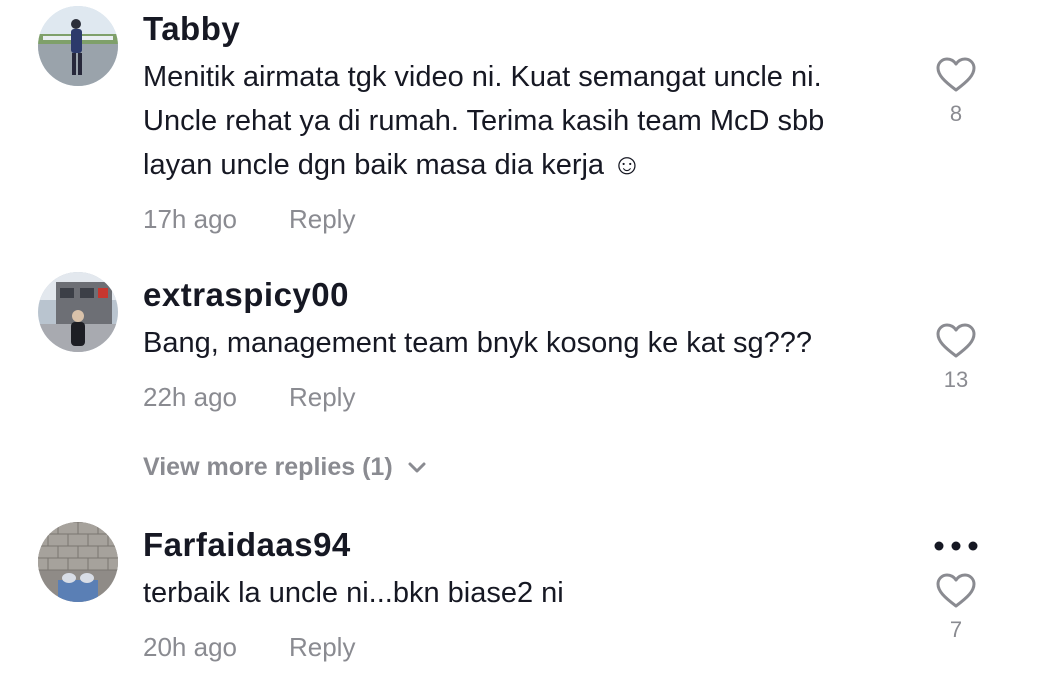 This screenshot has height=682, width=1038. I want to click on like-button: 7, so click(956, 608).